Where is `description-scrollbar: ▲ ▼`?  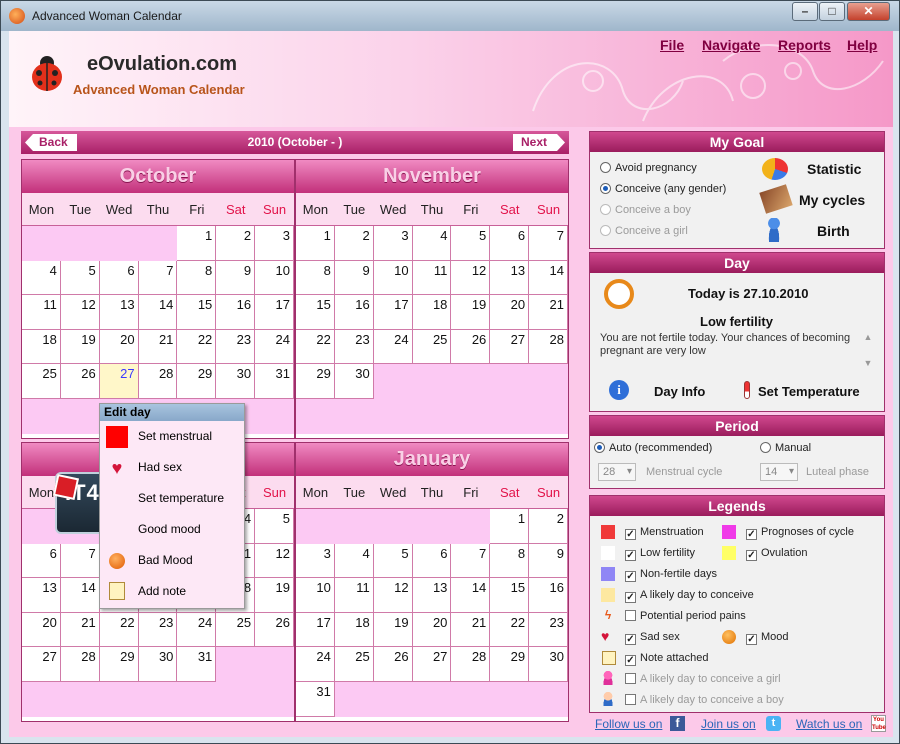 description-scrollbar: ▲ ▼ is located at coordinates (868, 351).